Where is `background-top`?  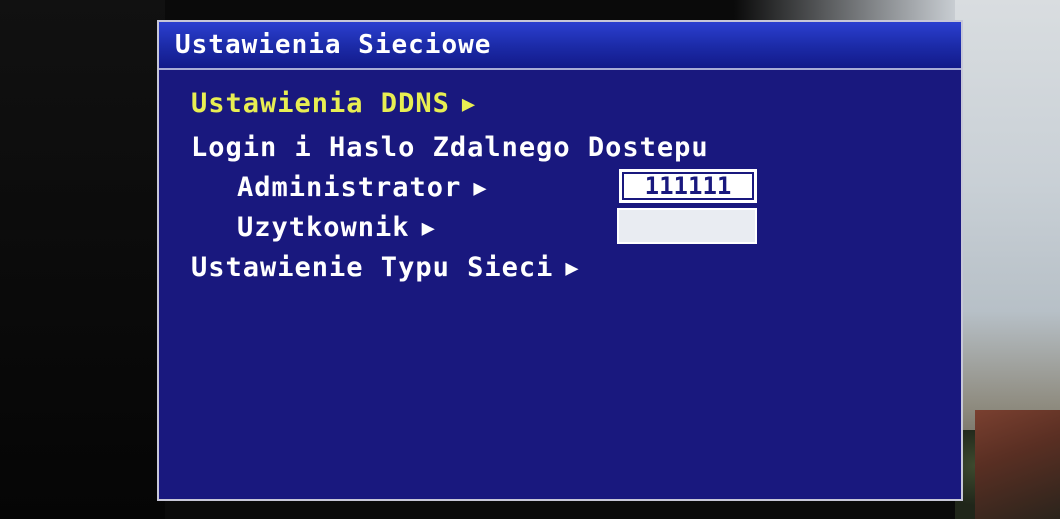 background-top is located at coordinates (560, 10).